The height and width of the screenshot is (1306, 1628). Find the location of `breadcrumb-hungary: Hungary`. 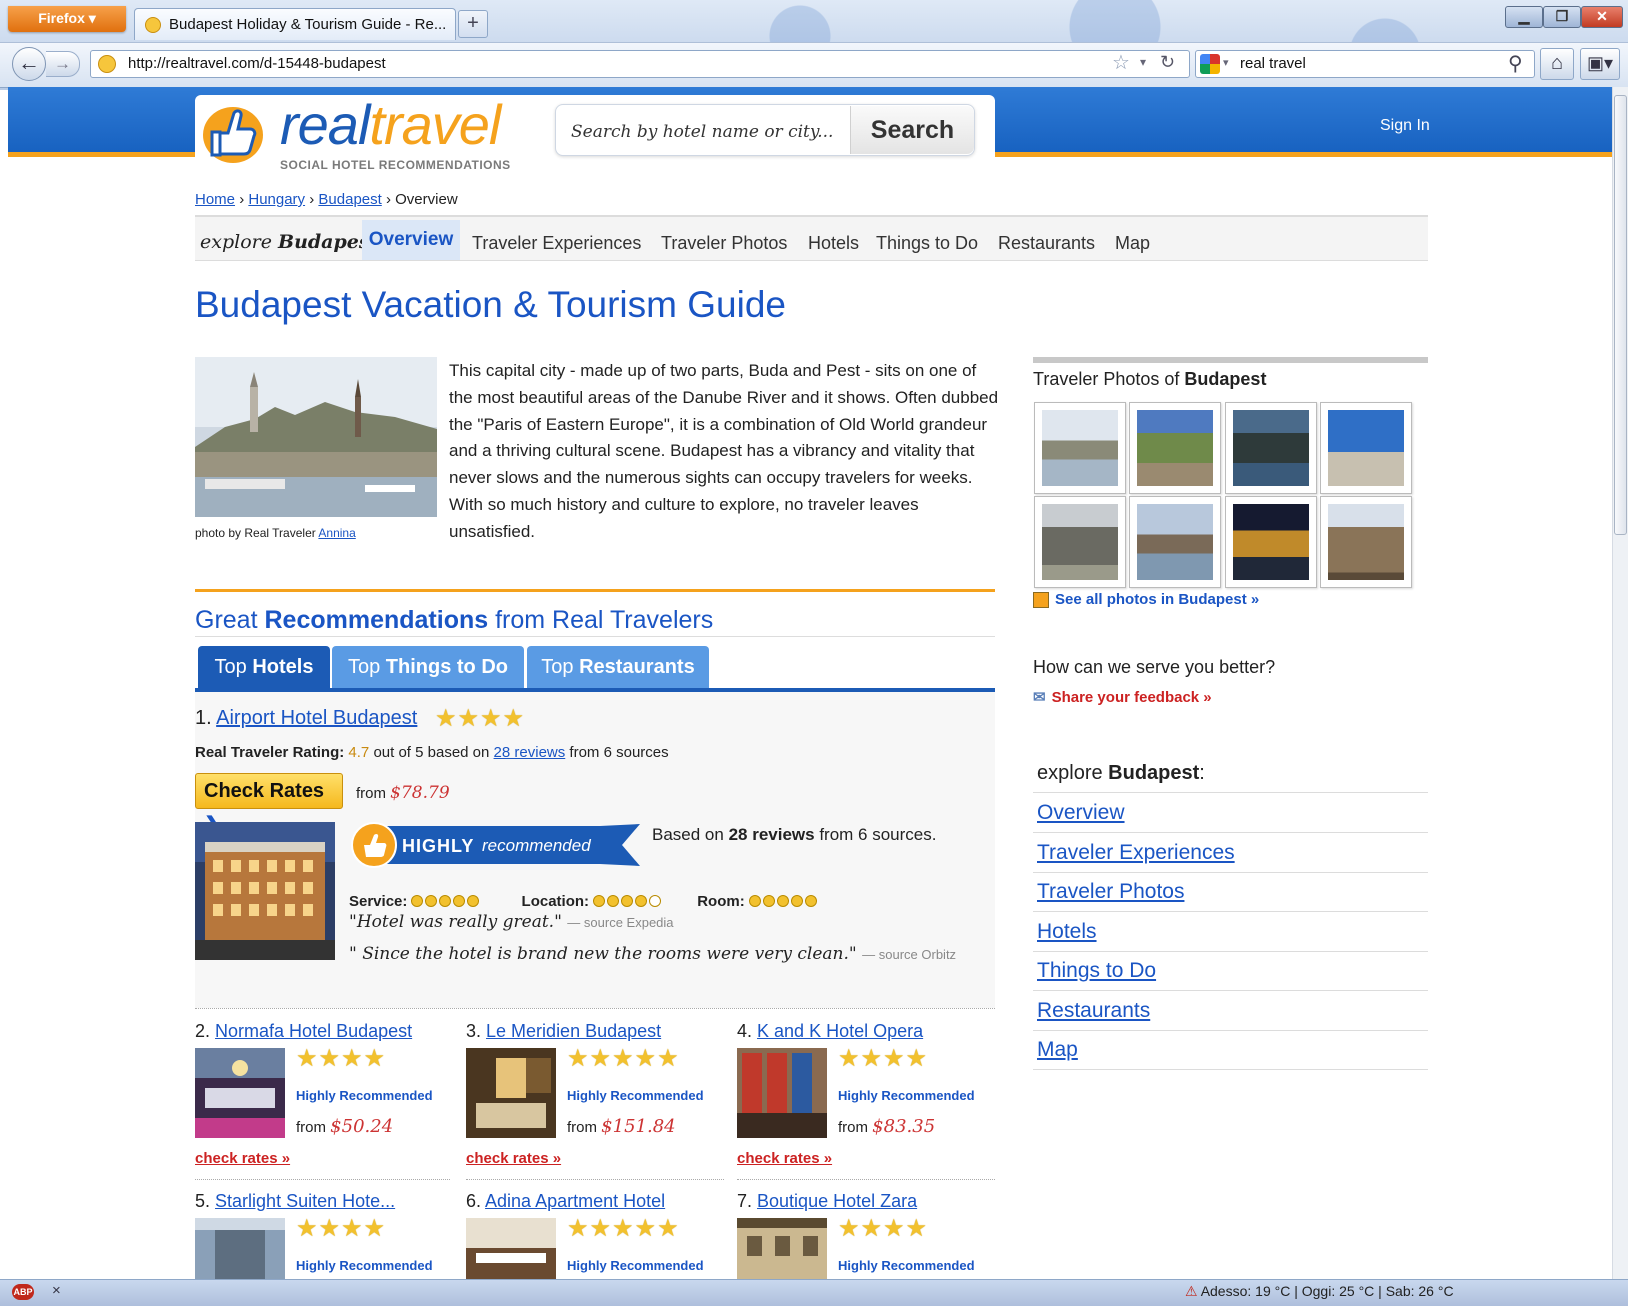

breadcrumb-hungary: Hungary is located at coordinates (276, 199).